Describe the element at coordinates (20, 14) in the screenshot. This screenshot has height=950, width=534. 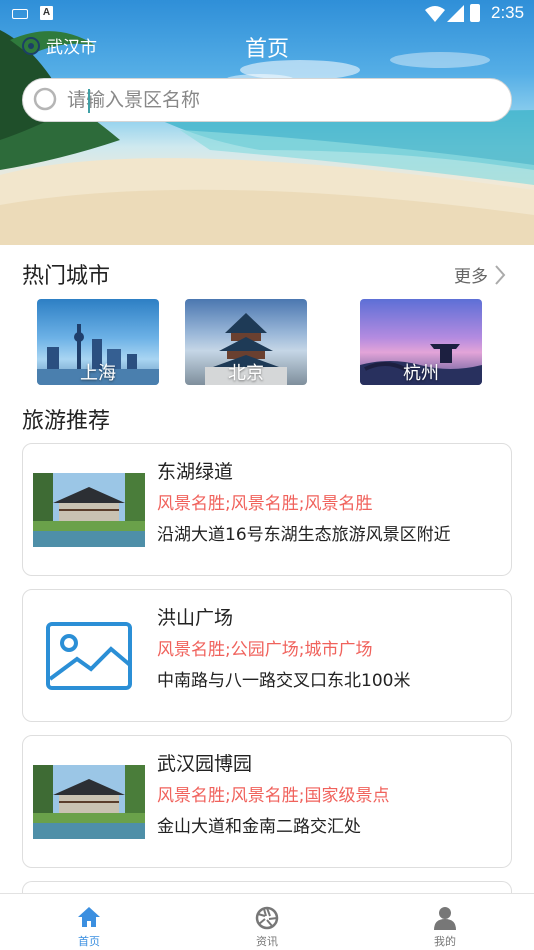
I see `keyboard-icon` at that location.